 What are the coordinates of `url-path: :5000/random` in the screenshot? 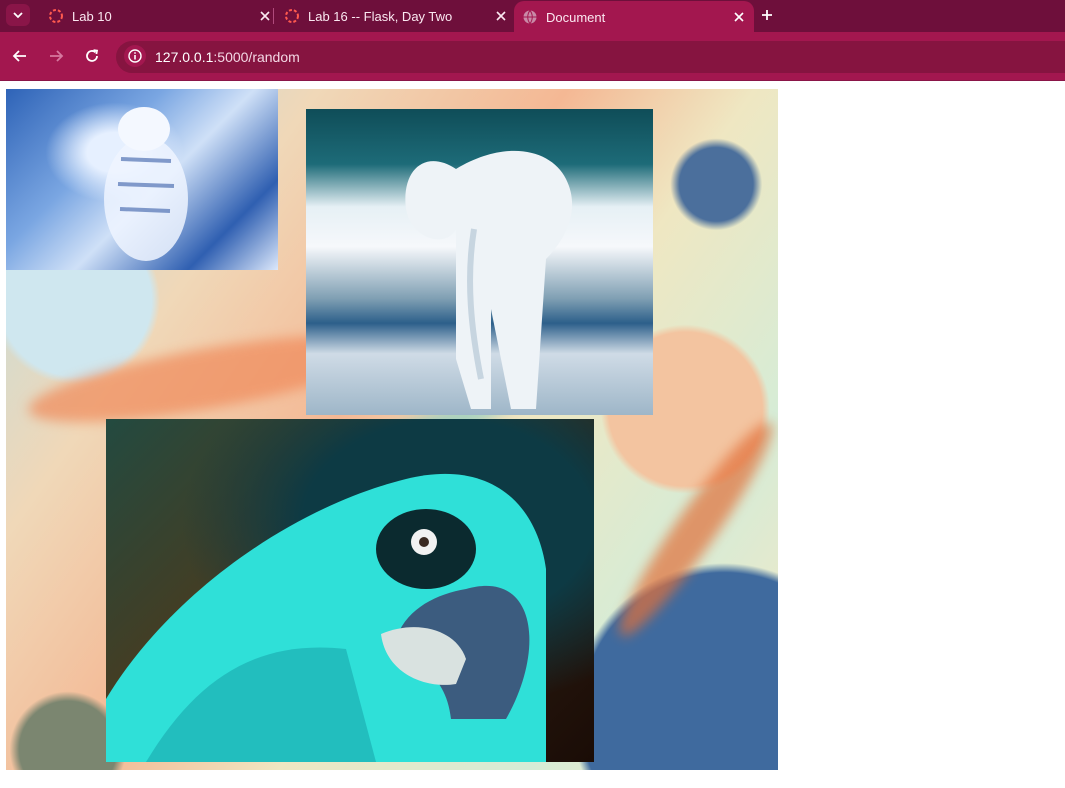 It's located at (256, 57).